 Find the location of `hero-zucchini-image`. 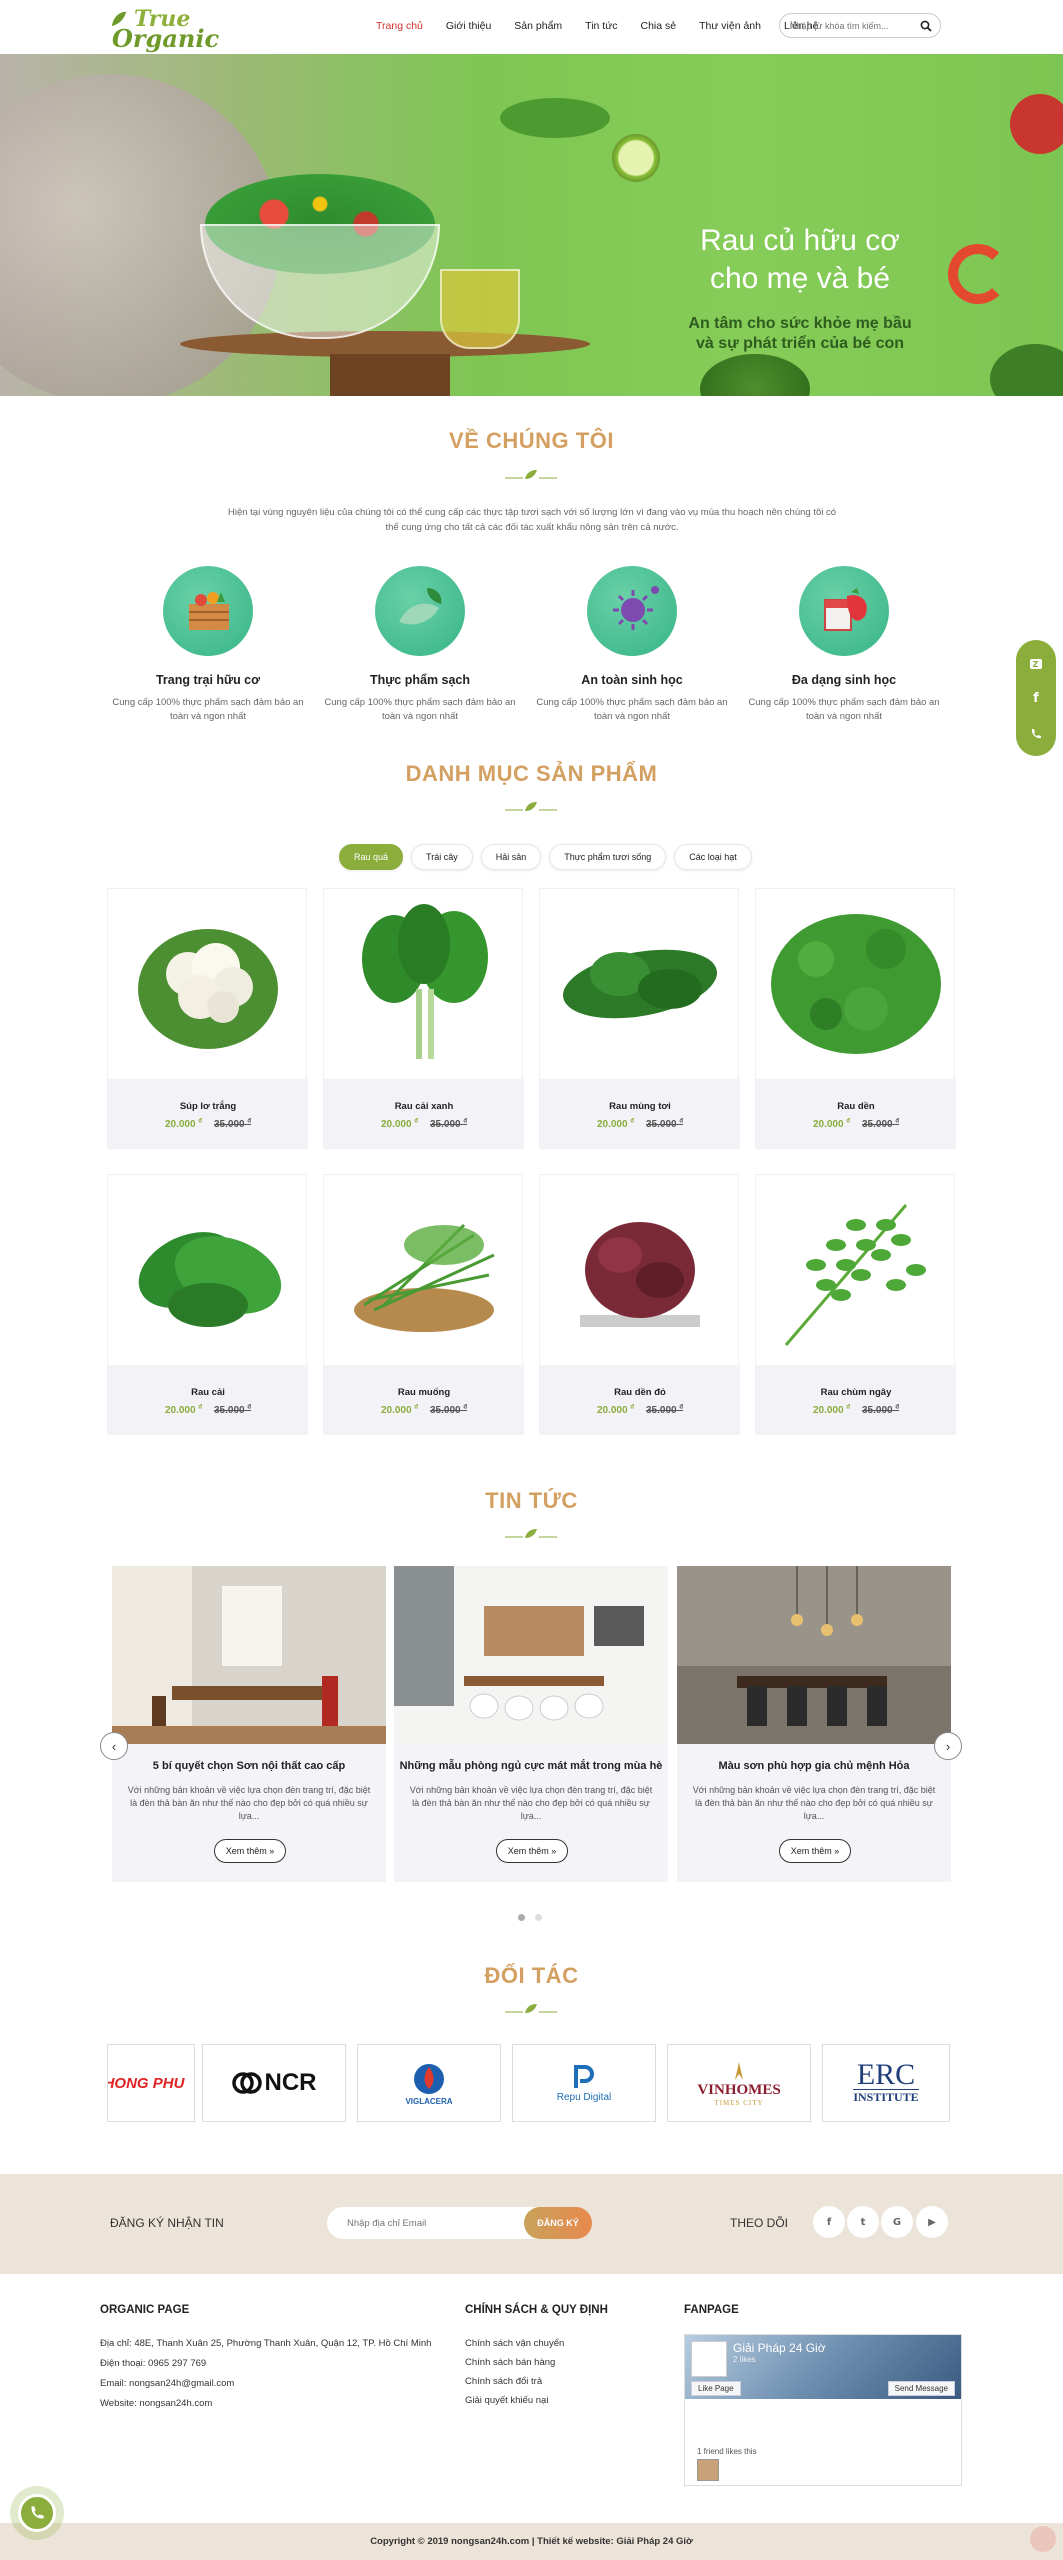

hero-zucchini-image is located at coordinates (1026, 370).